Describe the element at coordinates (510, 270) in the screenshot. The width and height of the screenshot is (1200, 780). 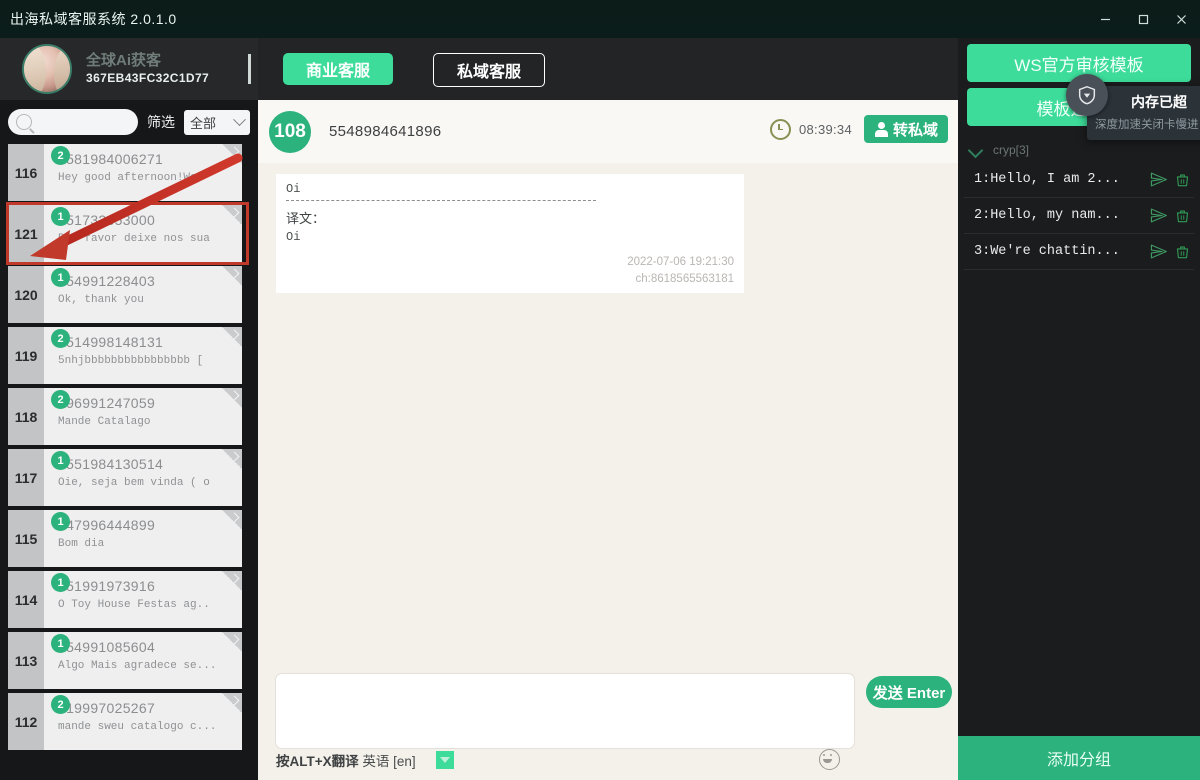
I see `message-meta: 2022-07-06 19:21:30 ch:8618565563181` at that location.